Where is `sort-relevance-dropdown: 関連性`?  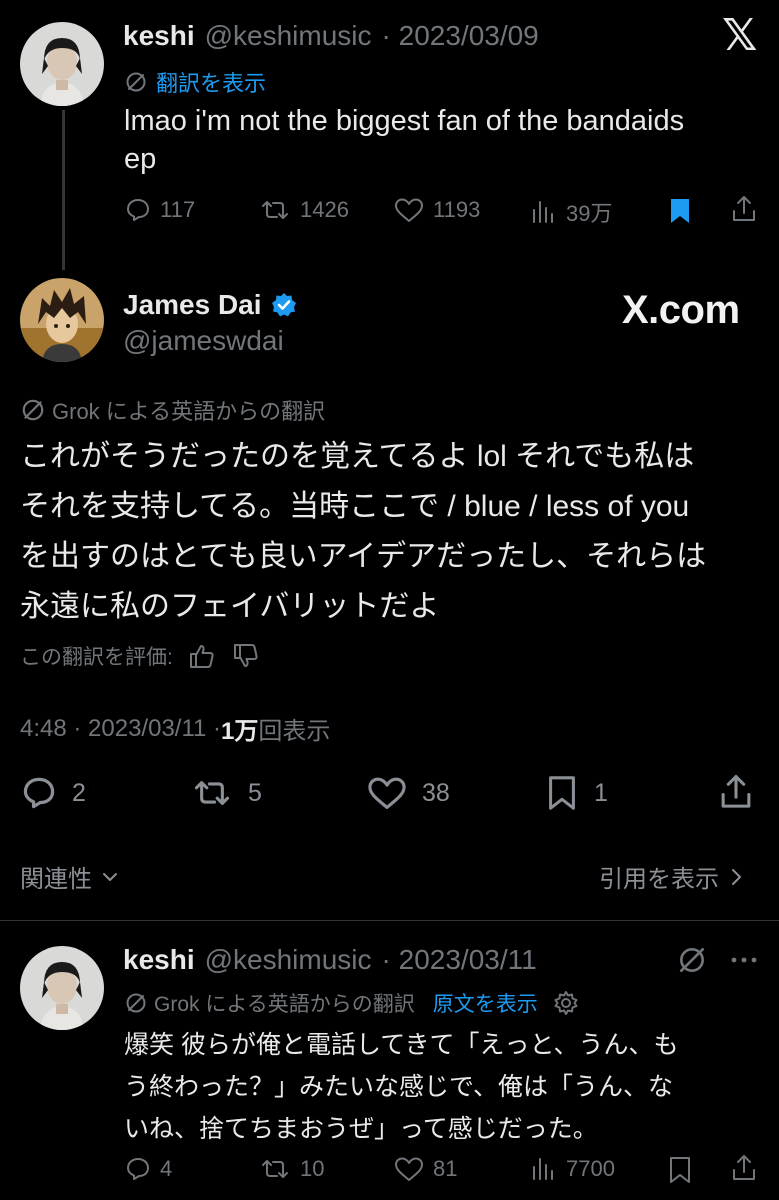 sort-relevance-dropdown: 関連性 is located at coordinates (70, 876).